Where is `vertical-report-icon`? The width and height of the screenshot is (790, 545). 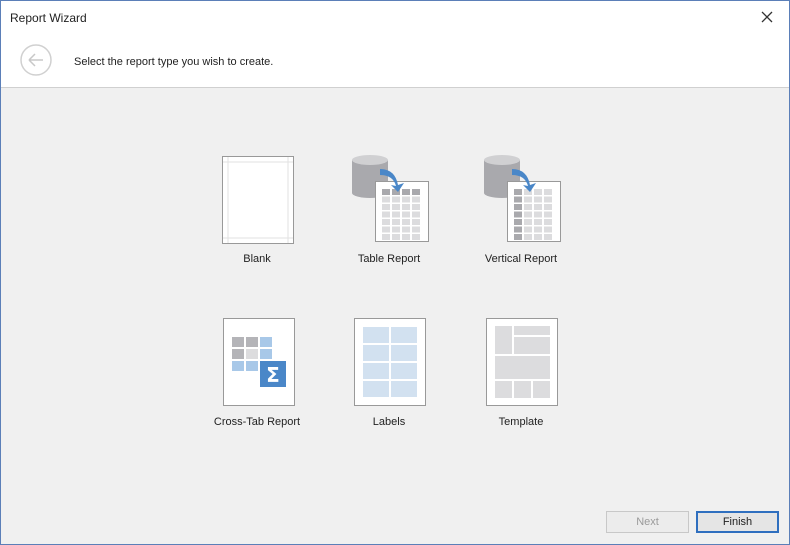 vertical-report-icon is located at coordinates (522, 198).